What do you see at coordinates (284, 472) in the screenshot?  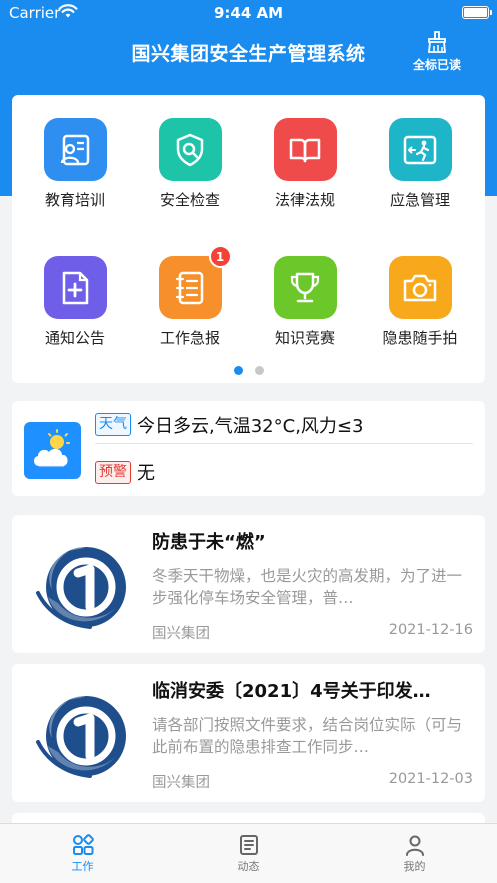 I see `warning-row: 预警 无` at bounding box center [284, 472].